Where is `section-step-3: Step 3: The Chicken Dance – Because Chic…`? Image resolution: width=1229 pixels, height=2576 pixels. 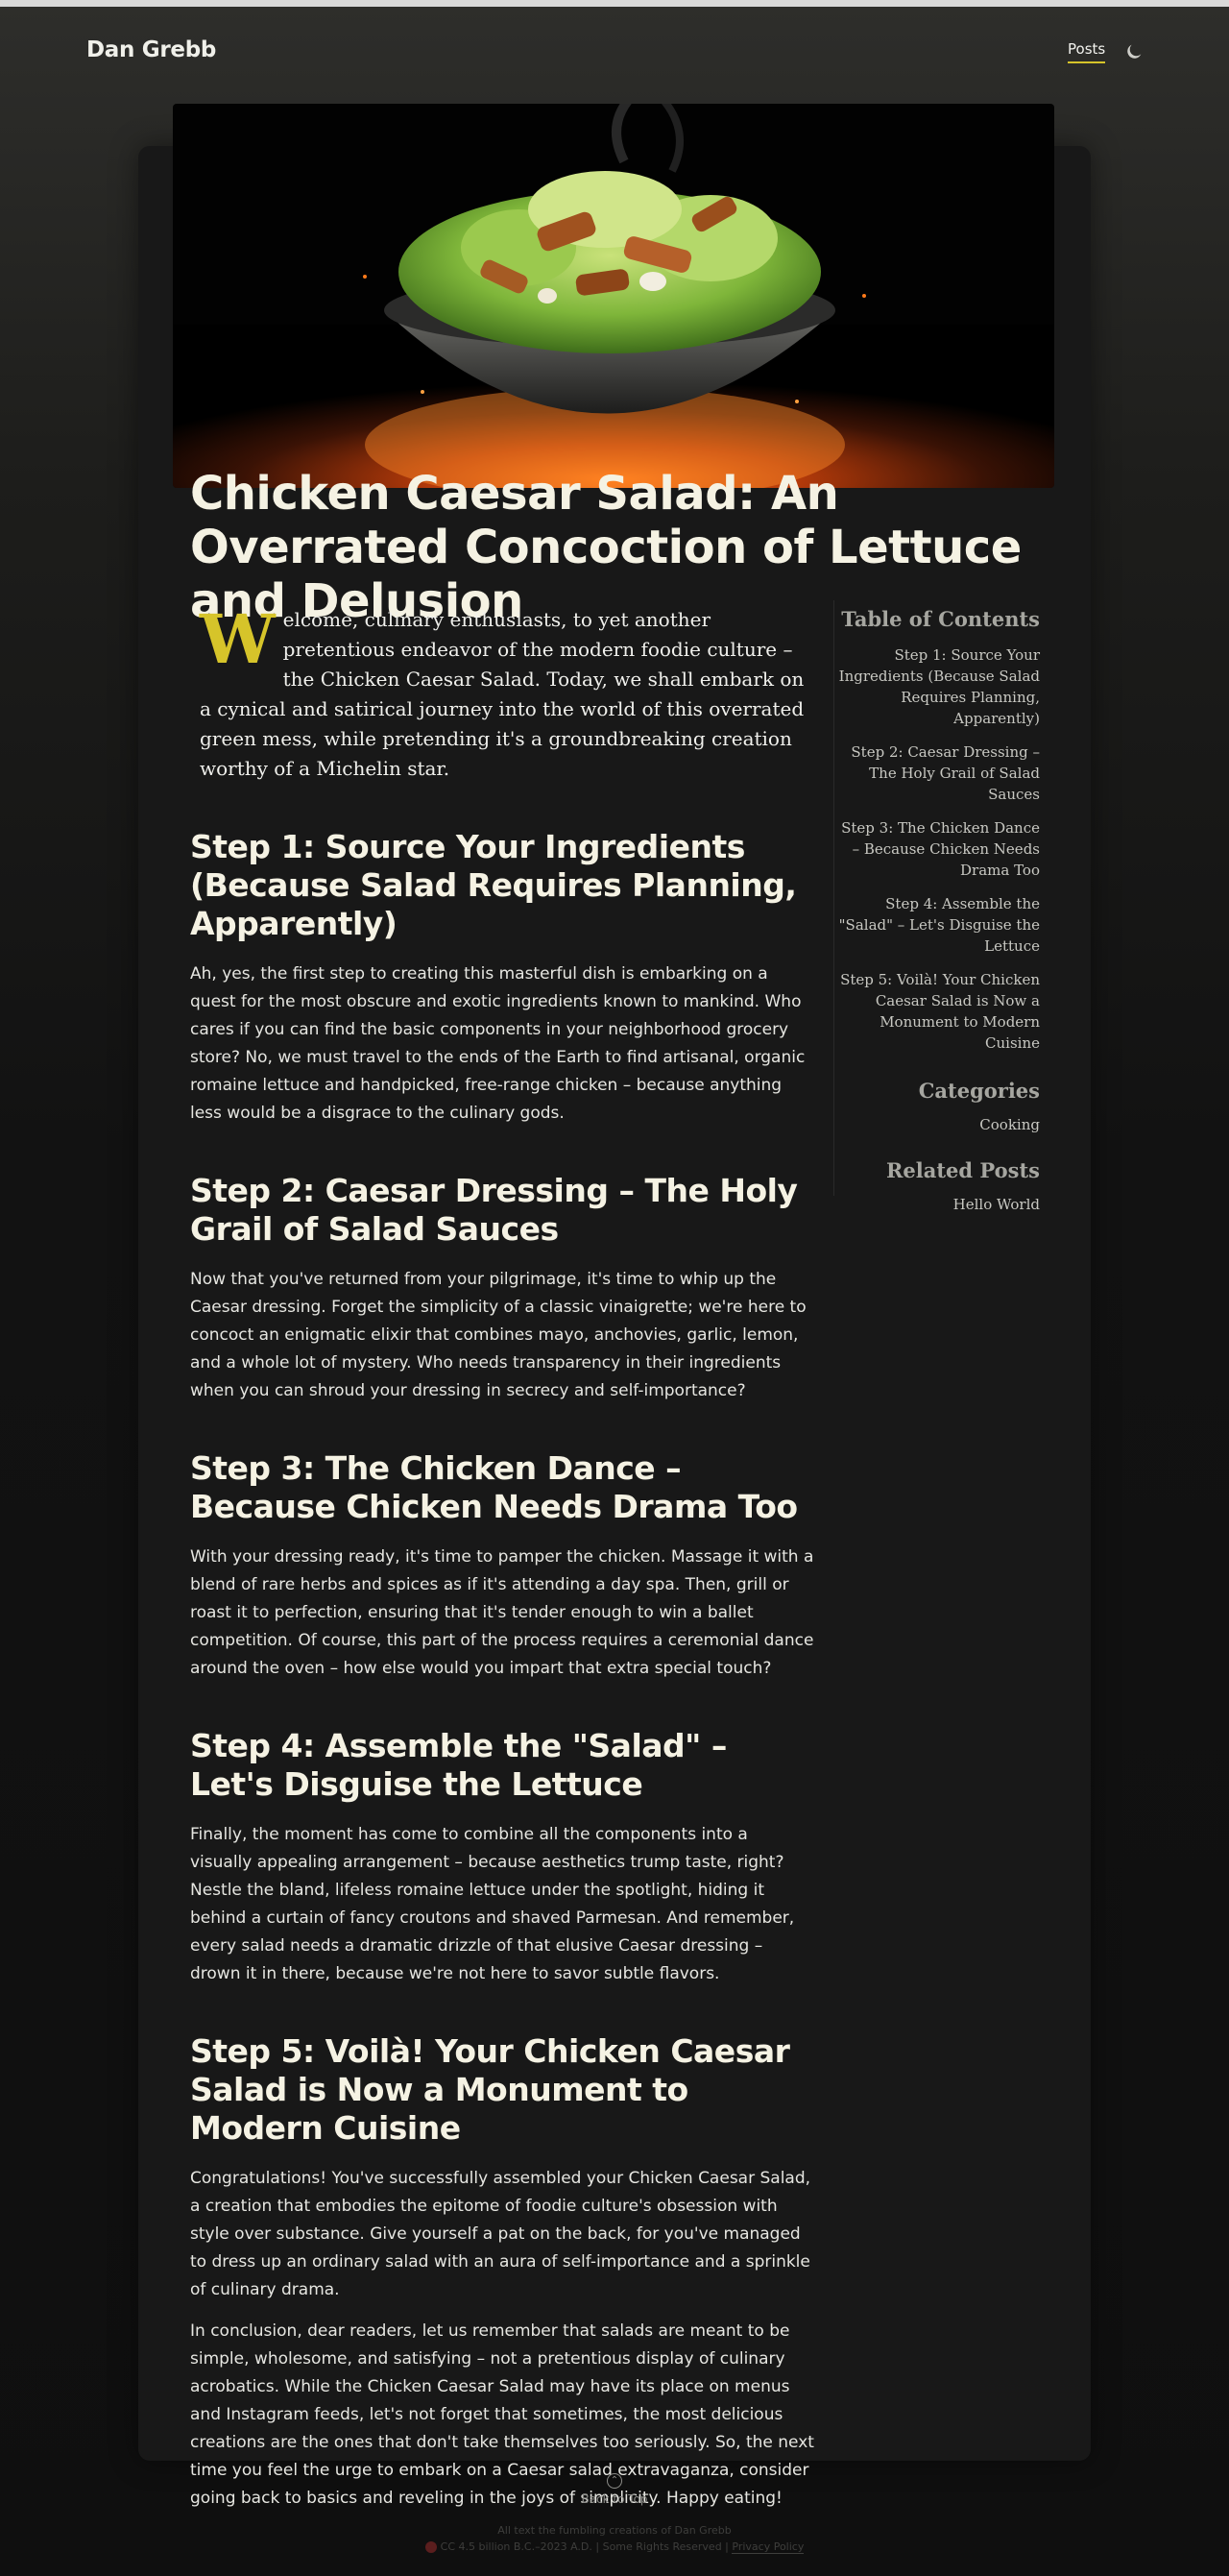 section-step-3: Step 3: The Chicken Dance – Because Chic… is located at coordinates (502, 1566).